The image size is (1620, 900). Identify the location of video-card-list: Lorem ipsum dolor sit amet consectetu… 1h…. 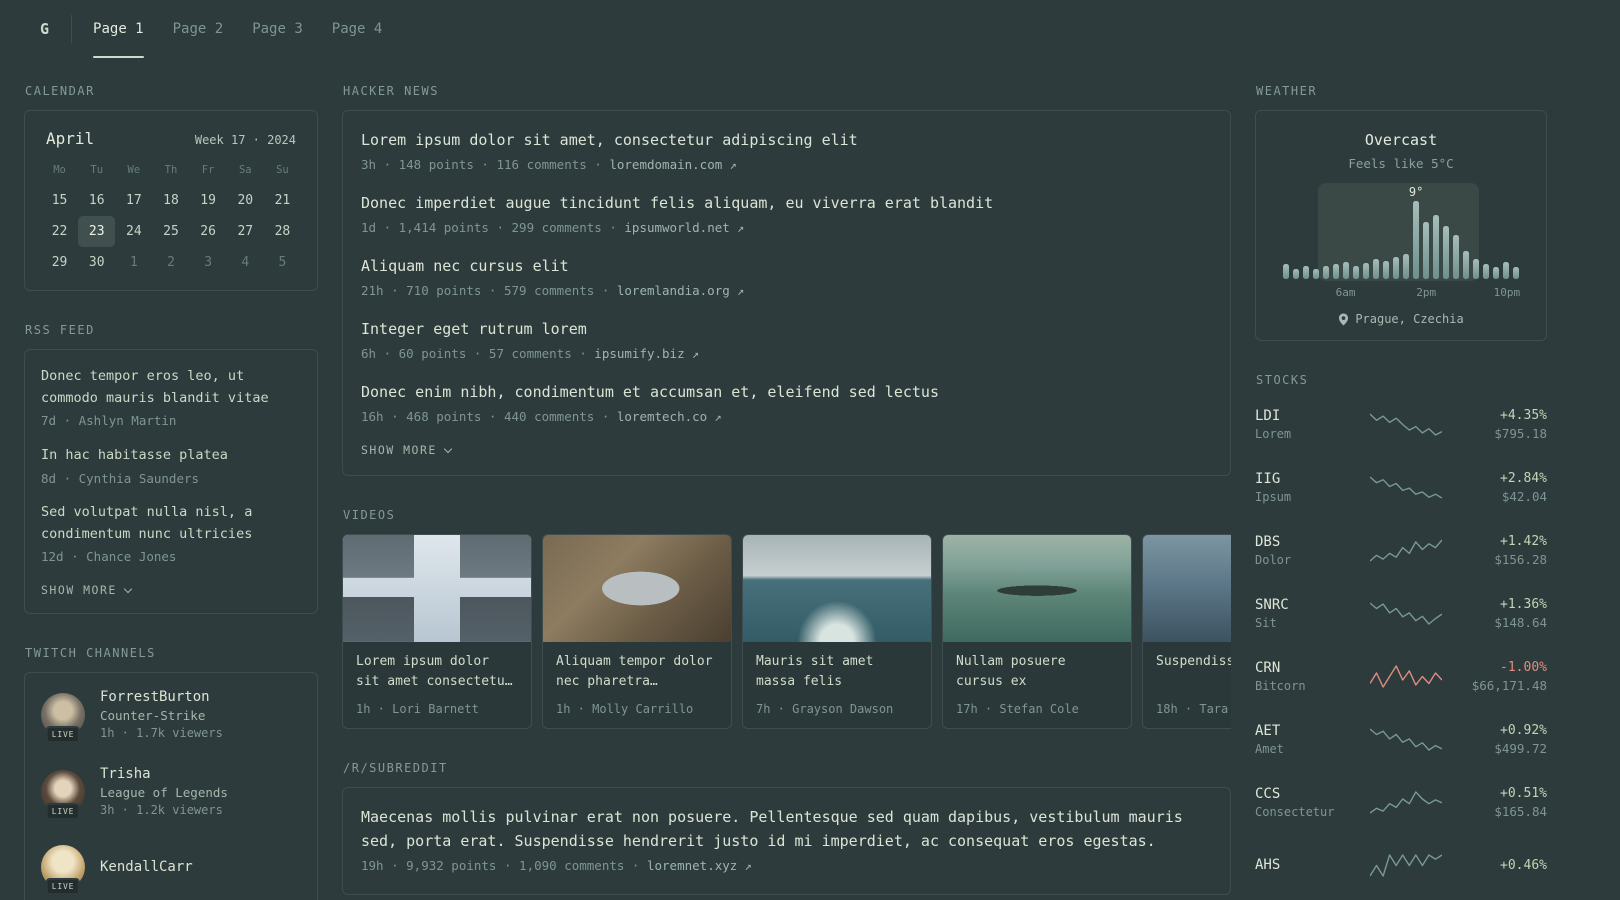
(786, 632).